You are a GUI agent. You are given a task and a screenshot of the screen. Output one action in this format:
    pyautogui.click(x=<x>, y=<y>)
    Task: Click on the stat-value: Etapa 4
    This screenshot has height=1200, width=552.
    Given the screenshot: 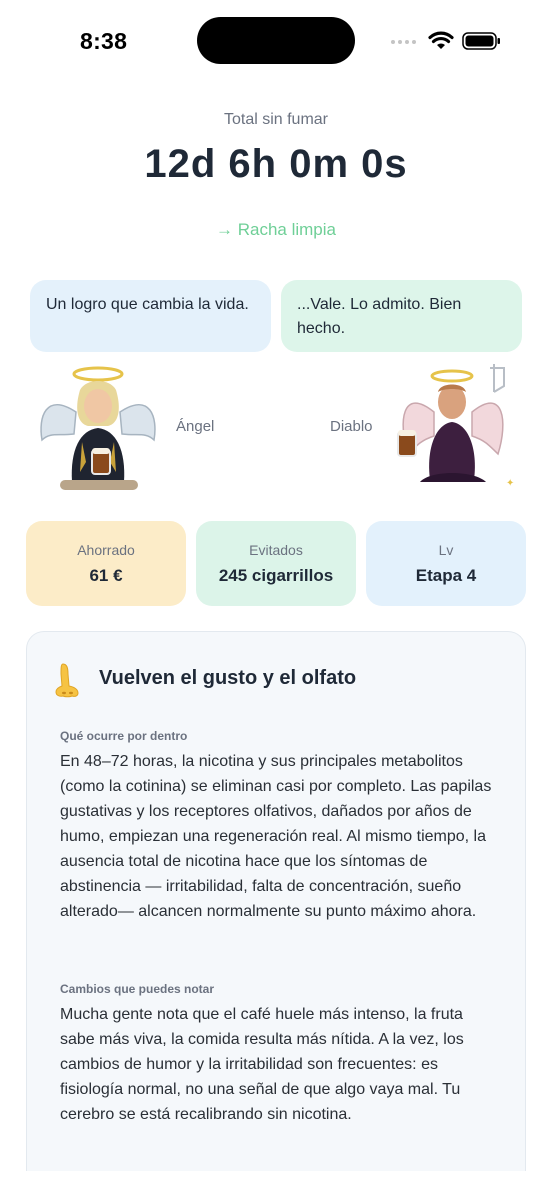 What is the action you would take?
    pyautogui.click(x=446, y=575)
    